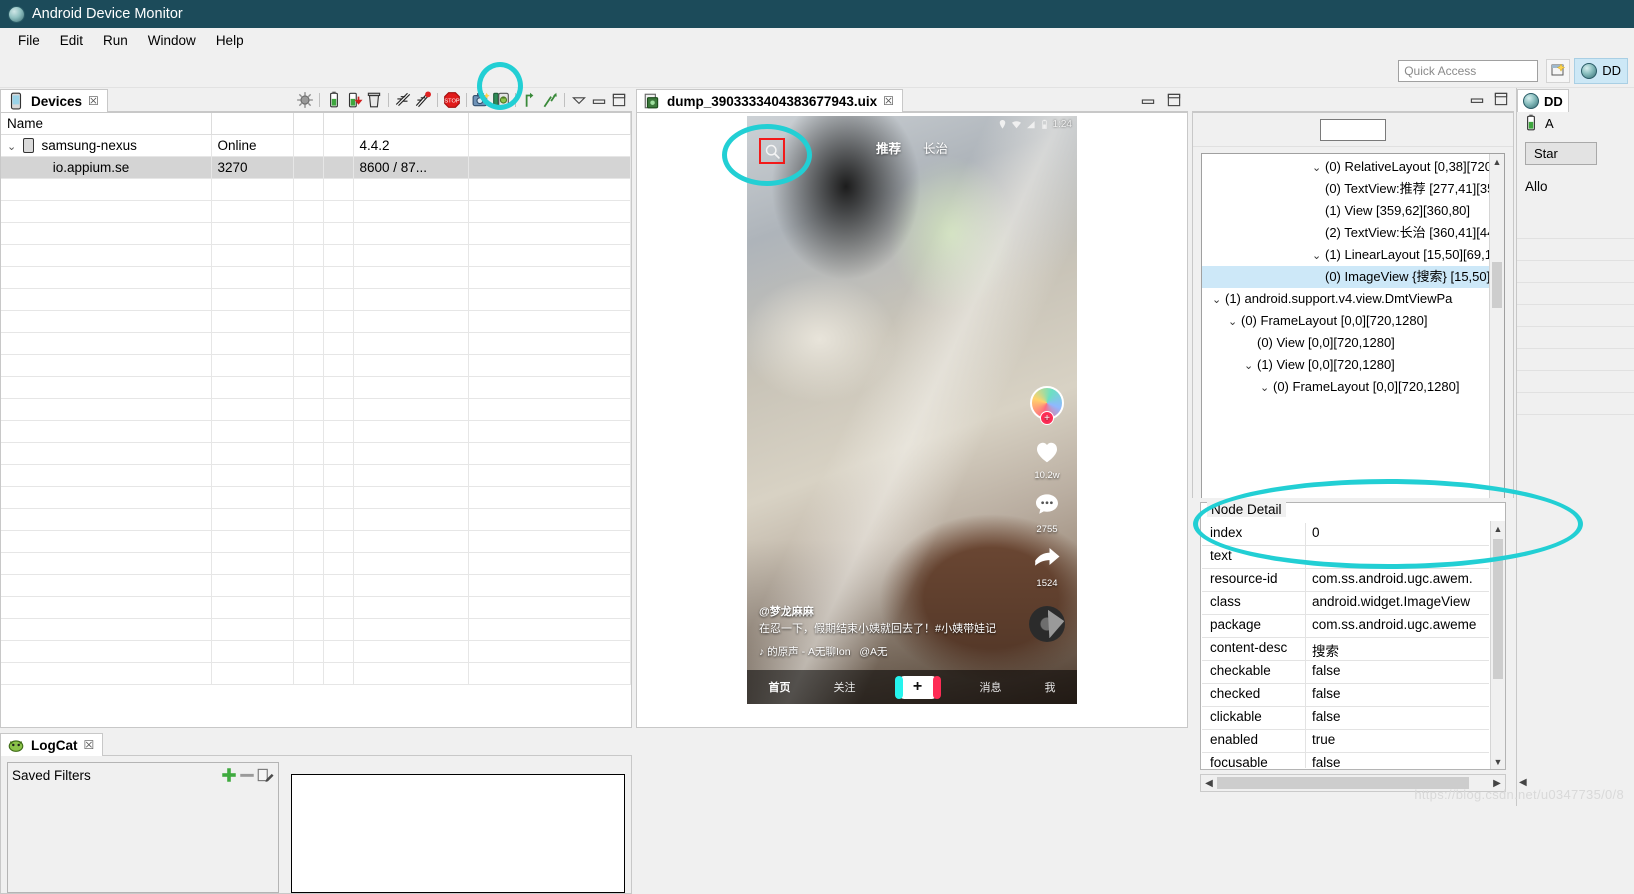 The height and width of the screenshot is (894, 1634). Describe the element at coordinates (1543, 100) in the screenshot. I see `tab-ddms: DD` at that location.